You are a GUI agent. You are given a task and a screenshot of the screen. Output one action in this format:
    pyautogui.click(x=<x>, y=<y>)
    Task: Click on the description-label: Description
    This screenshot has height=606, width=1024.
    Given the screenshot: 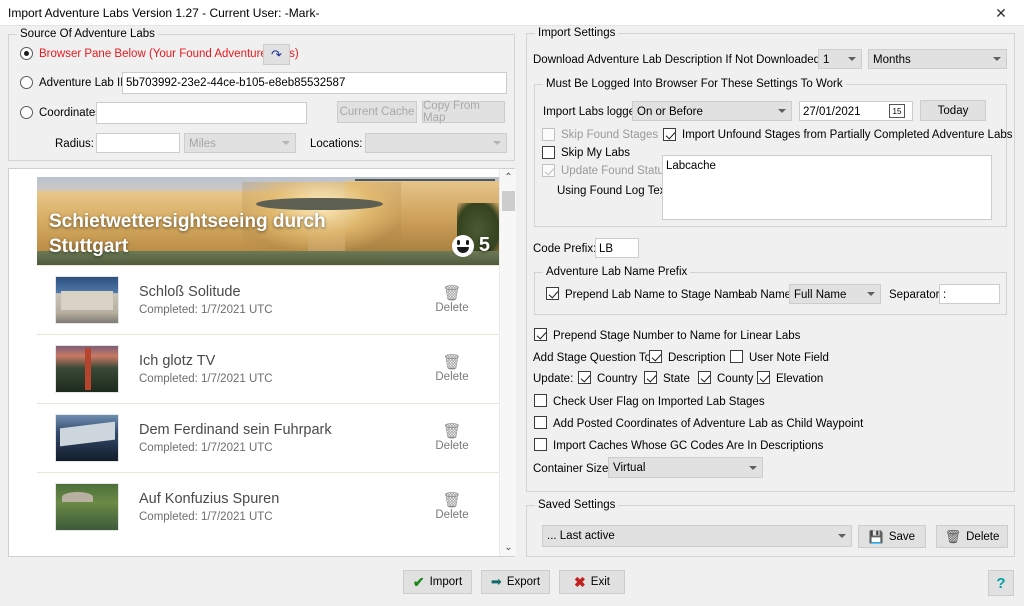 What is the action you would take?
    pyautogui.click(x=697, y=358)
    